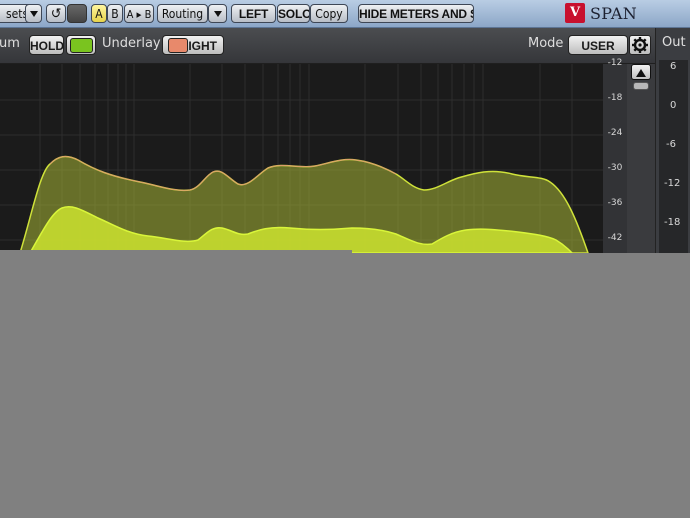  I want to click on mode-label: Mode, so click(546, 43).